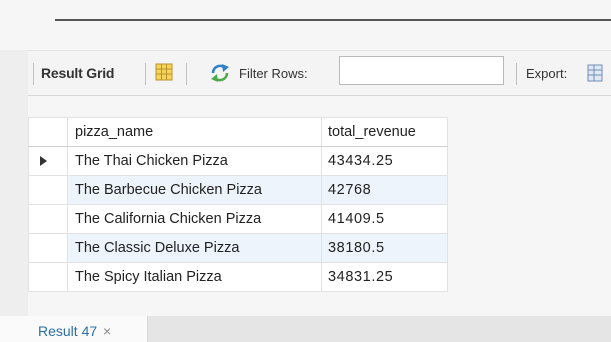 This screenshot has height=342, width=611. I want to click on cell-total-revenue: 42768, so click(384, 190).